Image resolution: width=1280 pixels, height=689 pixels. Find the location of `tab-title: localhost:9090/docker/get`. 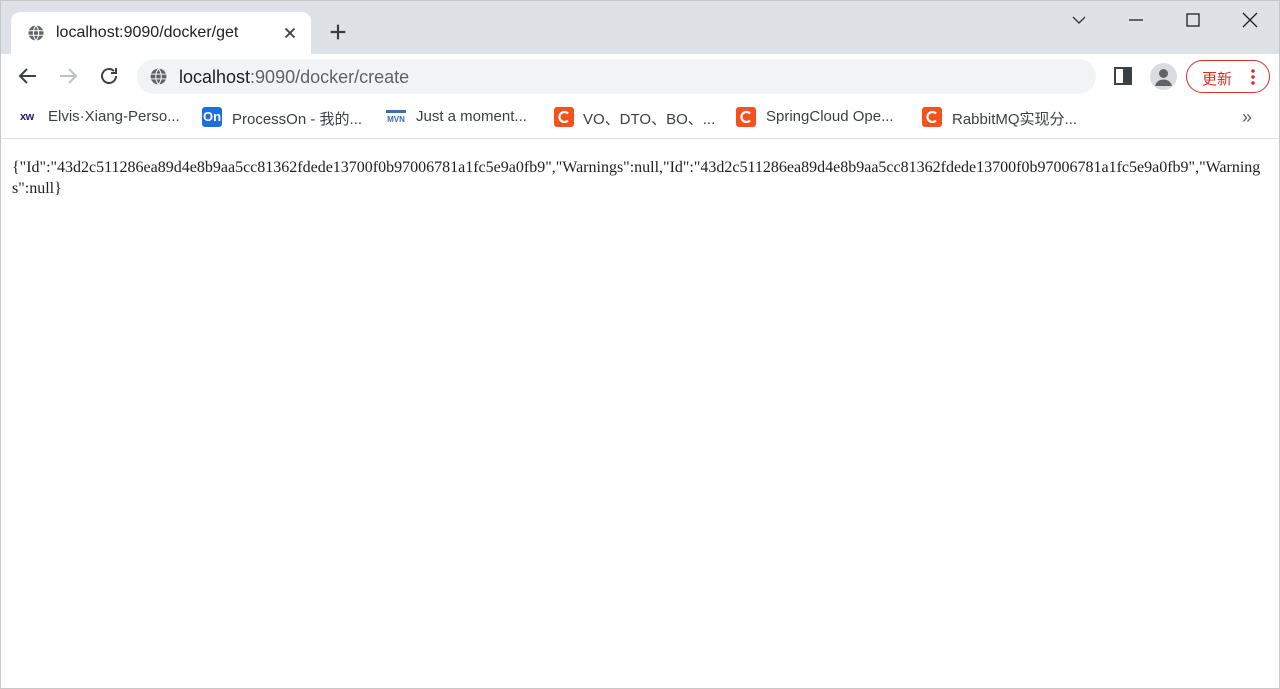

tab-title: localhost:9090/docker/get is located at coordinates (147, 32).